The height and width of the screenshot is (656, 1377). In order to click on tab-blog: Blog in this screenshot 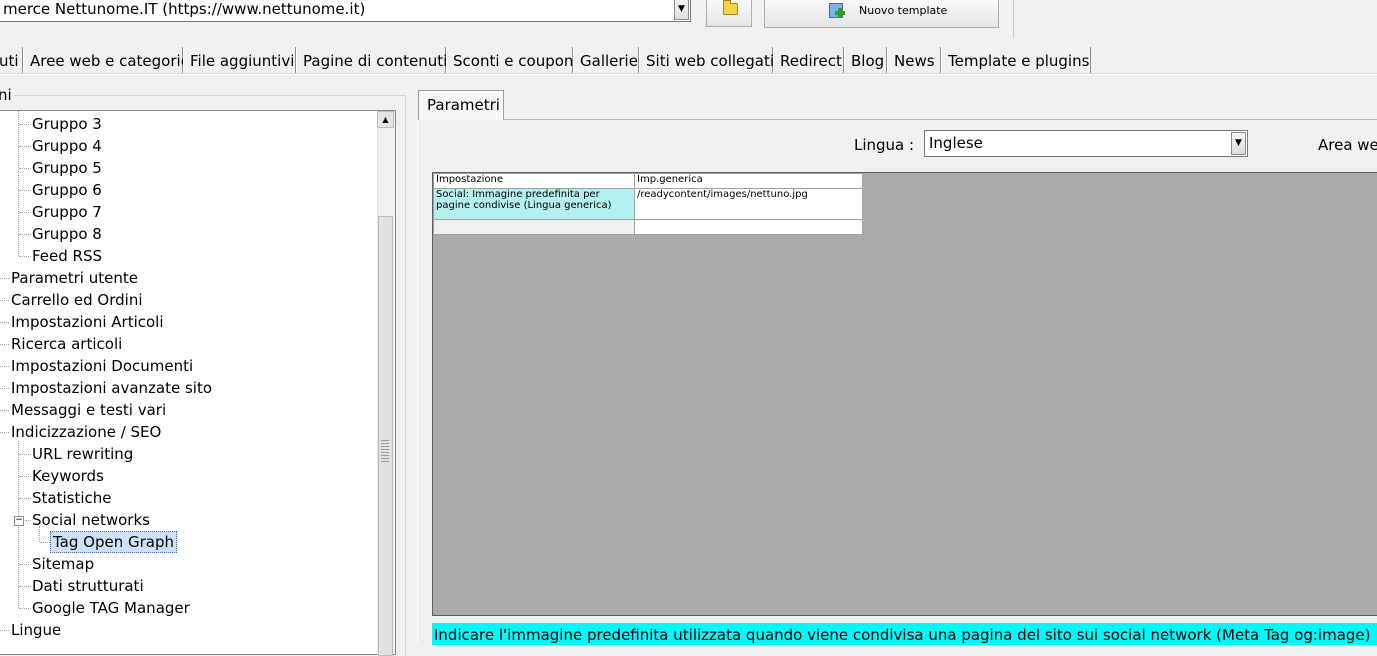, I will do `click(865, 60)`.